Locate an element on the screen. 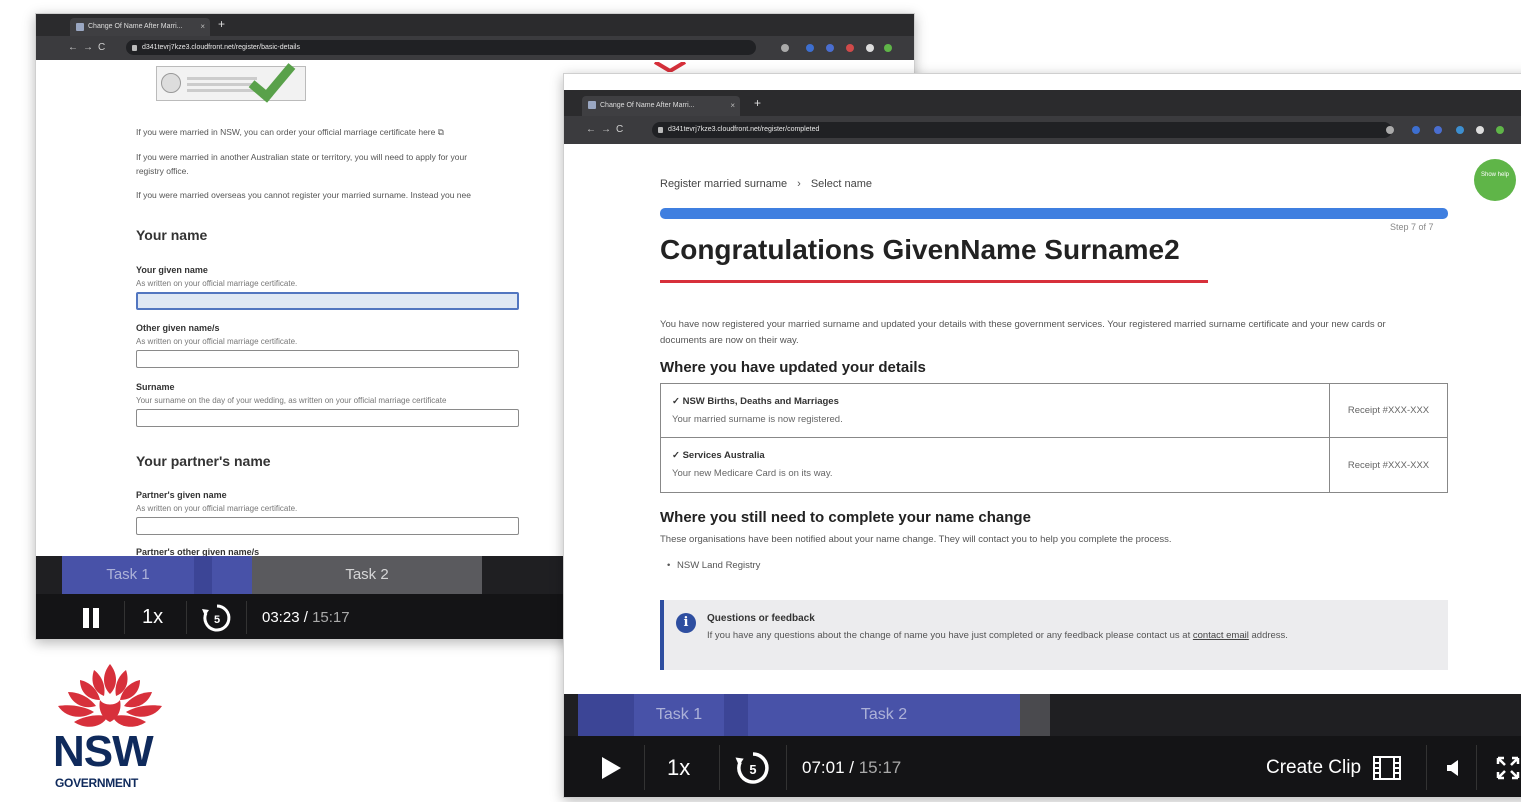 This screenshot has height=802, width=1521. breadcrumb: Register married surname › Select name is located at coordinates (766, 184).